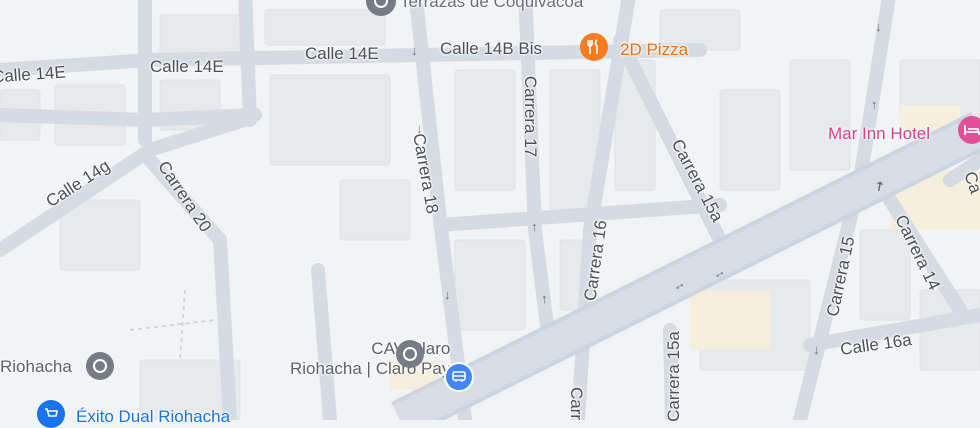 Image resolution: width=980 pixels, height=428 pixels. What do you see at coordinates (51, 414) in the screenshot?
I see `shopping-cart-icon` at bounding box center [51, 414].